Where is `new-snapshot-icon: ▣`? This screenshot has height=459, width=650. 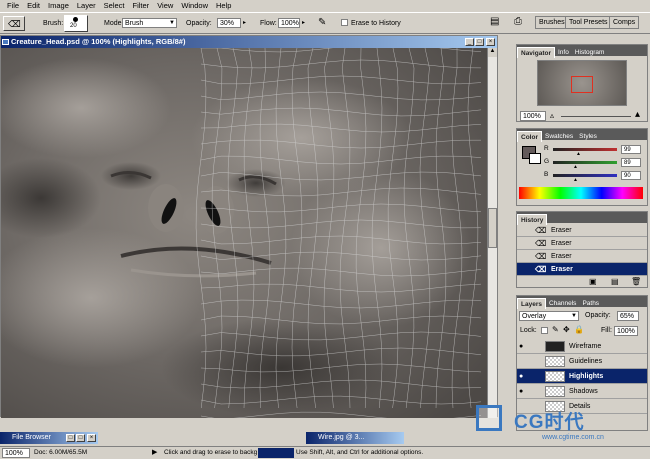
new-snapshot-icon: ▣ is located at coordinates (593, 281).